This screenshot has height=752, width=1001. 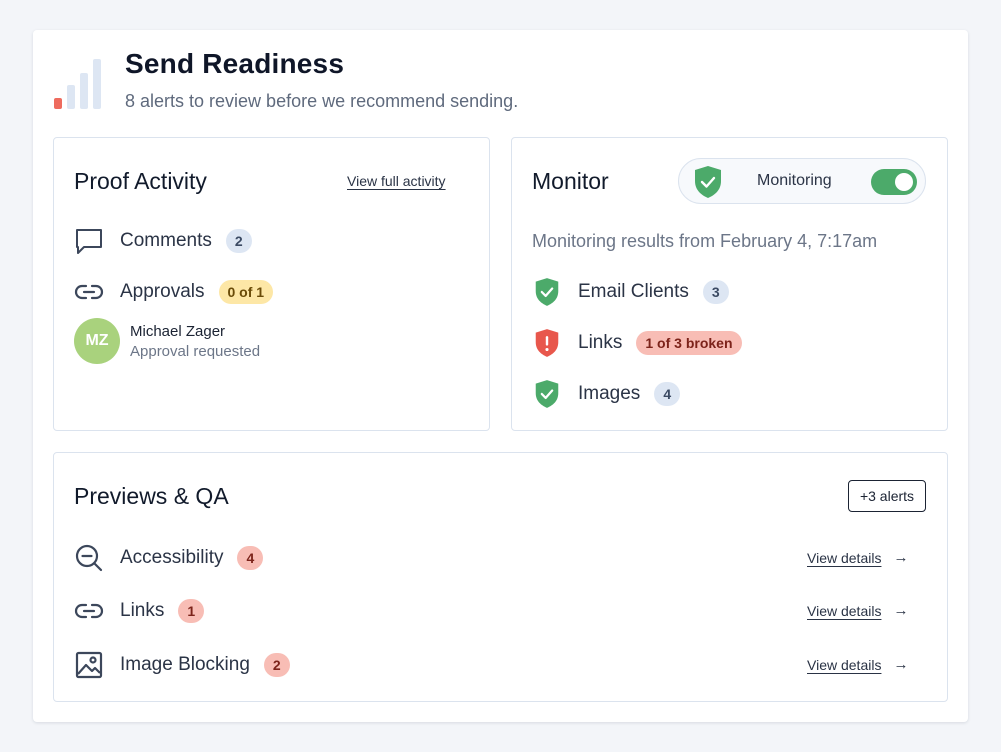 I want to click on monitor-item-email-clients: Email Clients 3, so click(x=630, y=292).